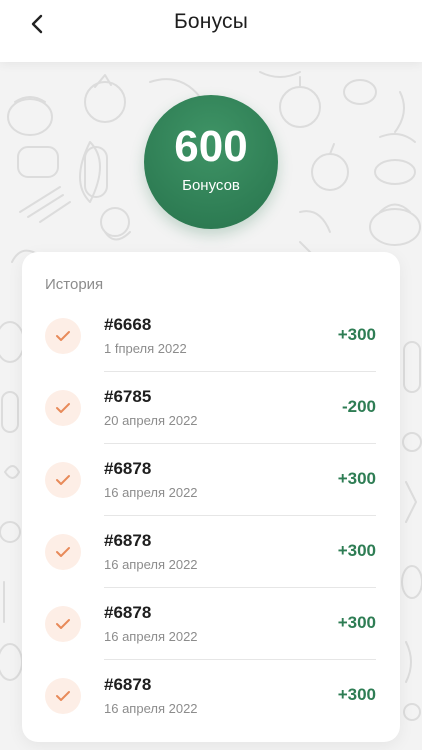 Image resolution: width=422 pixels, height=750 pixels. What do you see at coordinates (211, 21) in the screenshot?
I see `page-title: Бонусы` at bounding box center [211, 21].